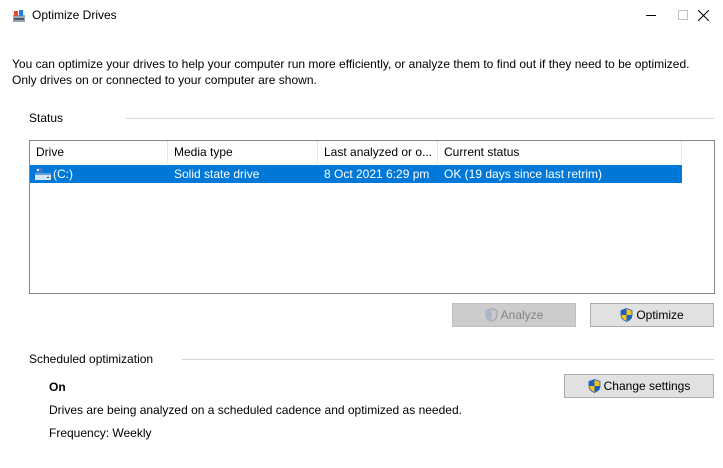  Describe the element at coordinates (91, 359) in the screenshot. I see `scheduled-group-label: Scheduled optimization` at that location.